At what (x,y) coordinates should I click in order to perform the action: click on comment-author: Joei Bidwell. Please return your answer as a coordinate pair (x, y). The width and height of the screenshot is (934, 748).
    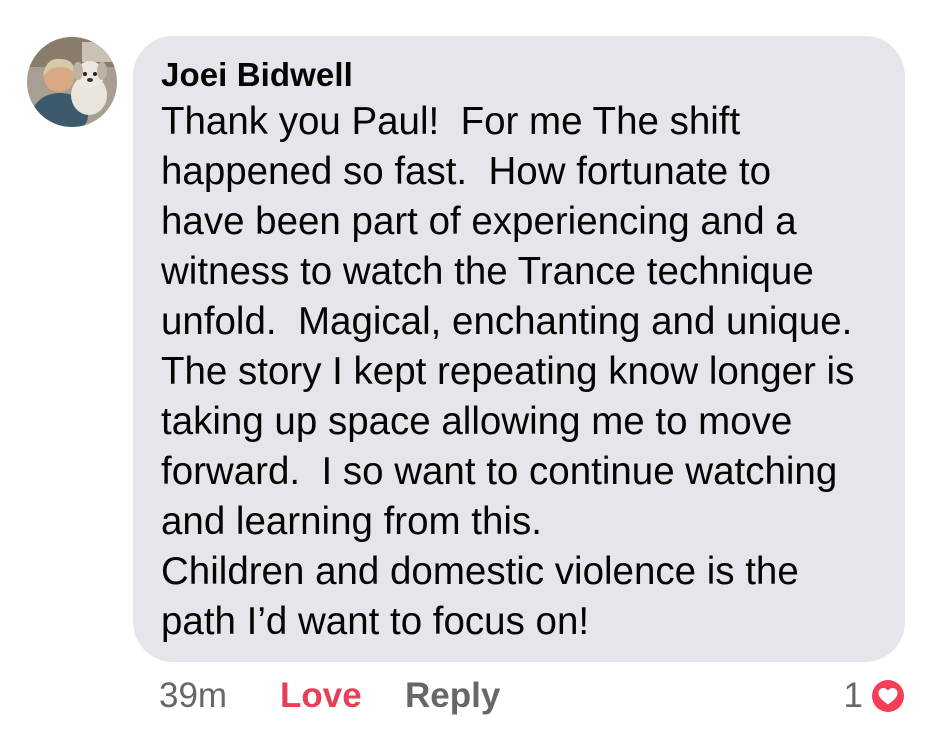
    Looking at the image, I should click on (523, 75).